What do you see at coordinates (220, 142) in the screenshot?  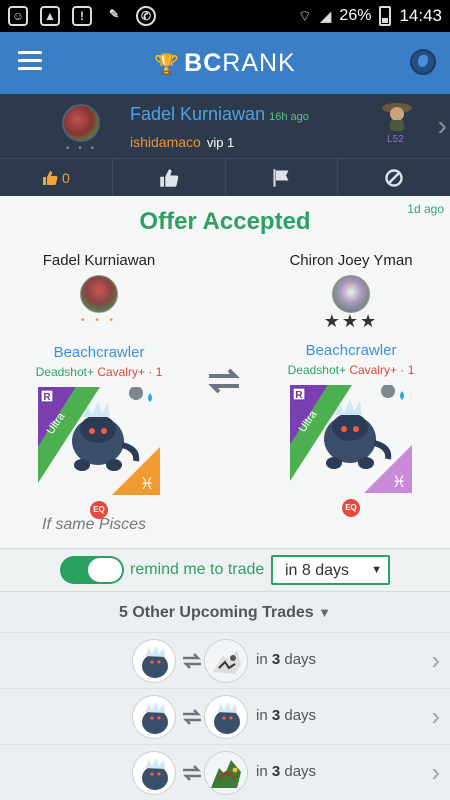 I see `vip-badge: vip 1` at bounding box center [220, 142].